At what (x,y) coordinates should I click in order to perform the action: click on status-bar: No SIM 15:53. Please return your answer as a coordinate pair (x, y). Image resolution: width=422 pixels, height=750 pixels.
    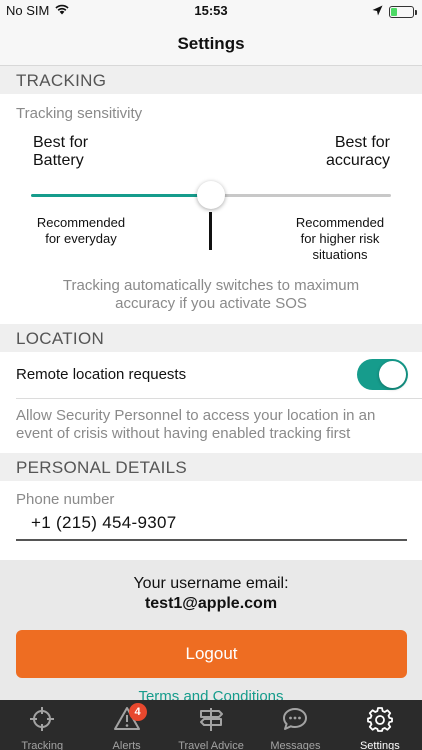
    Looking at the image, I should click on (211, 11).